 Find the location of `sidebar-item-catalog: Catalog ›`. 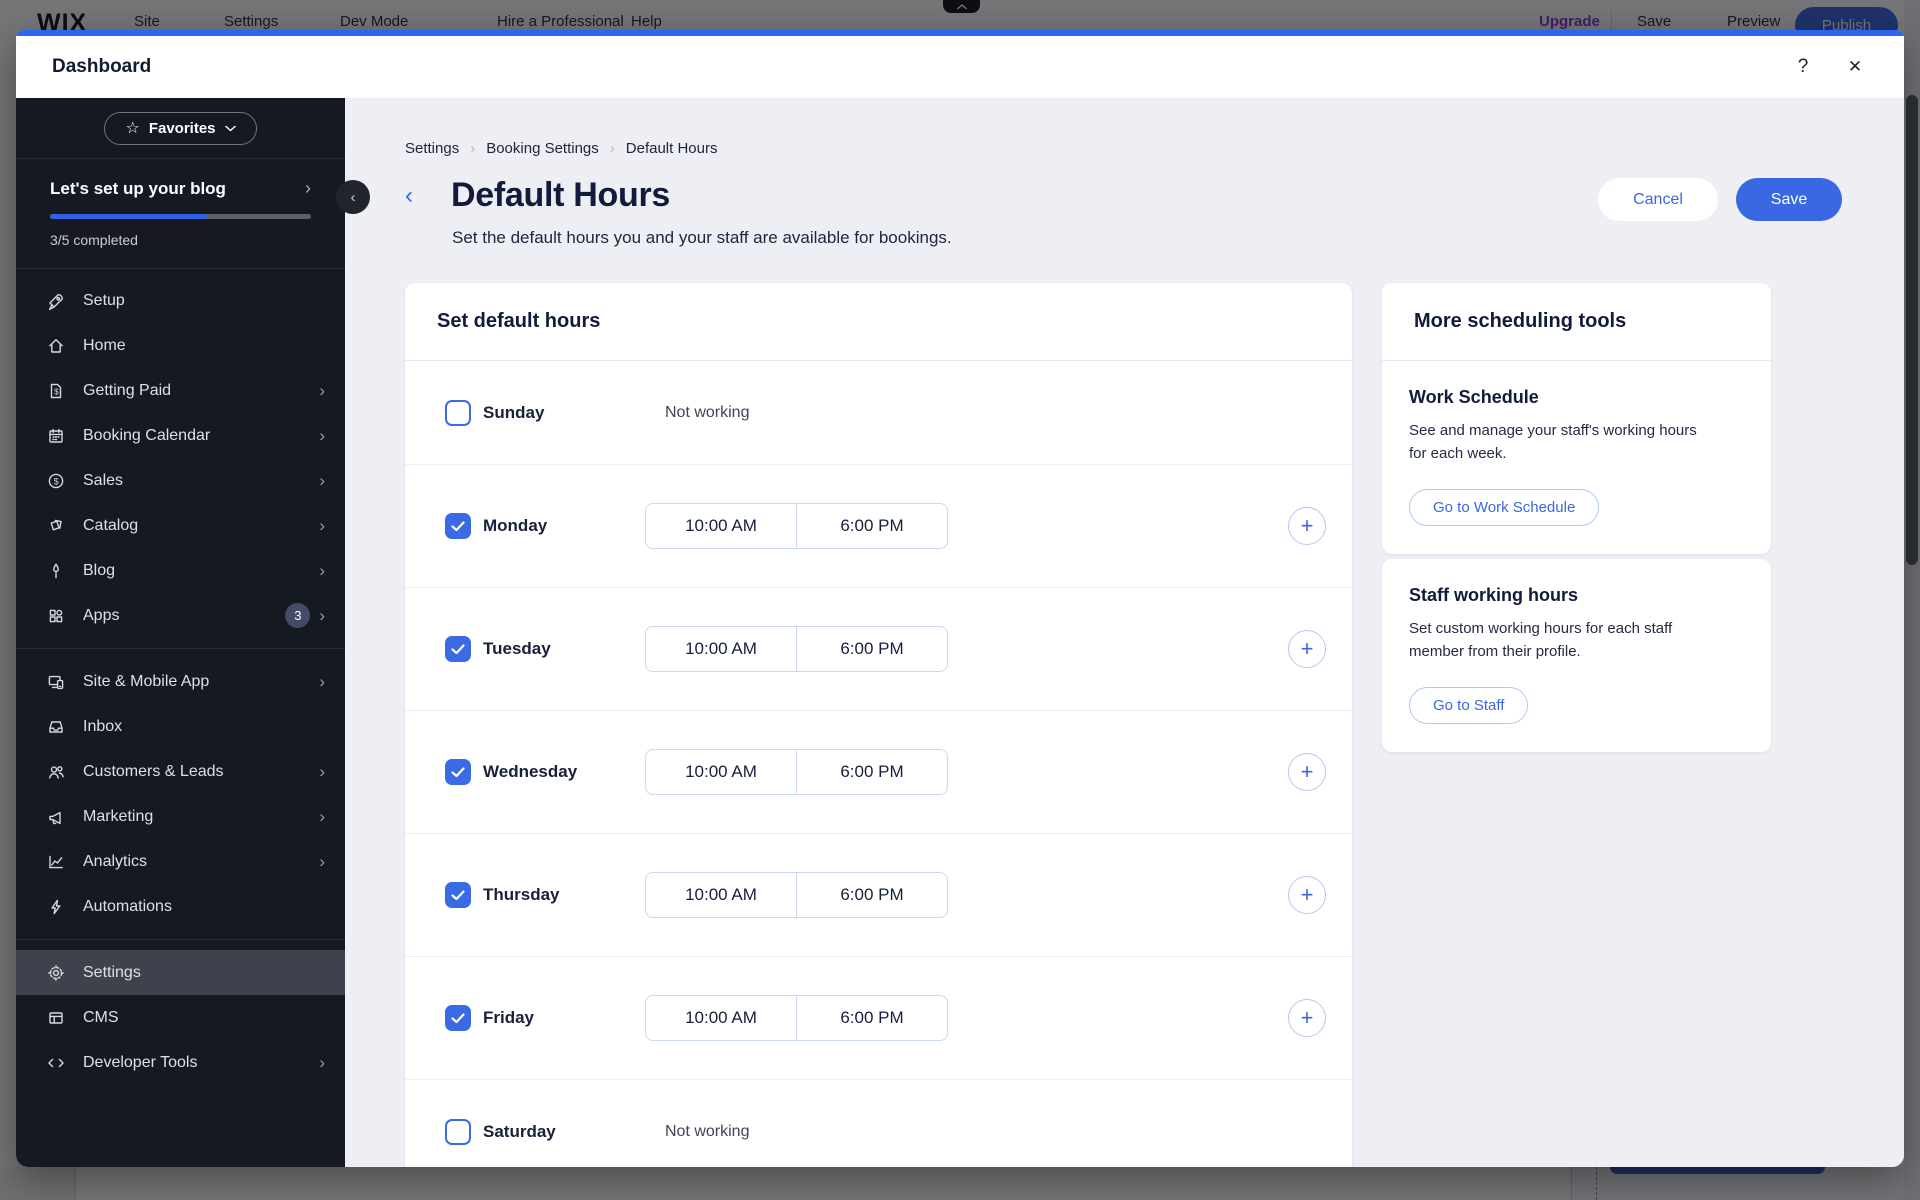

sidebar-item-catalog: Catalog › is located at coordinates (180, 525).